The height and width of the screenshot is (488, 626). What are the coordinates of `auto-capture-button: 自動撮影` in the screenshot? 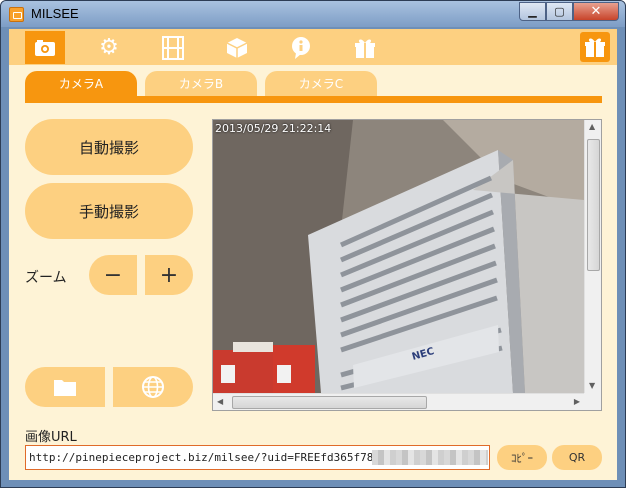 It's located at (109, 147).